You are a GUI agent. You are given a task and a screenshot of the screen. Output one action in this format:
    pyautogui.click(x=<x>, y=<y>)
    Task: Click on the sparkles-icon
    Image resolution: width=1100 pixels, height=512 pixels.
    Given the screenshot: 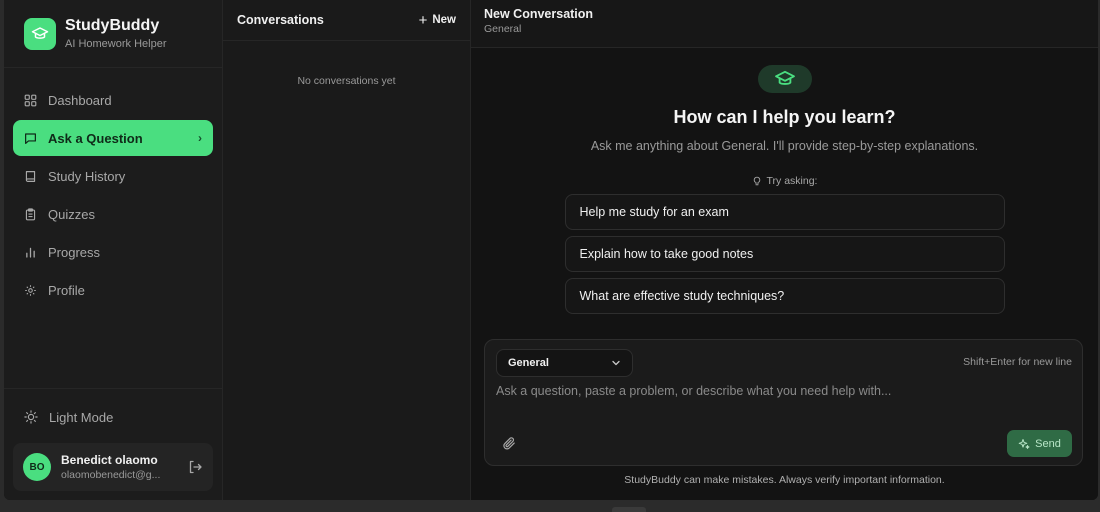 What is the action you would take?
    pyautogui.click(x=1024, y=443)
    